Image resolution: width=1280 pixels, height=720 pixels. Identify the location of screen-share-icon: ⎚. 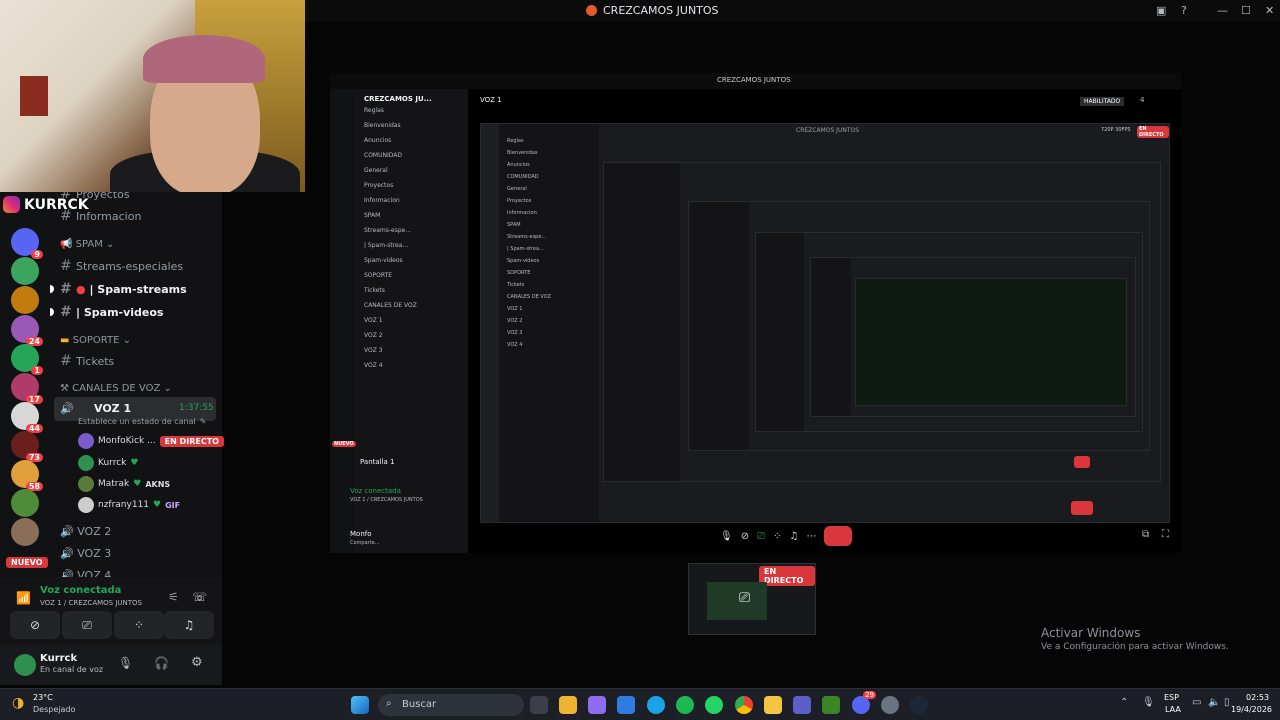
(761, 536).